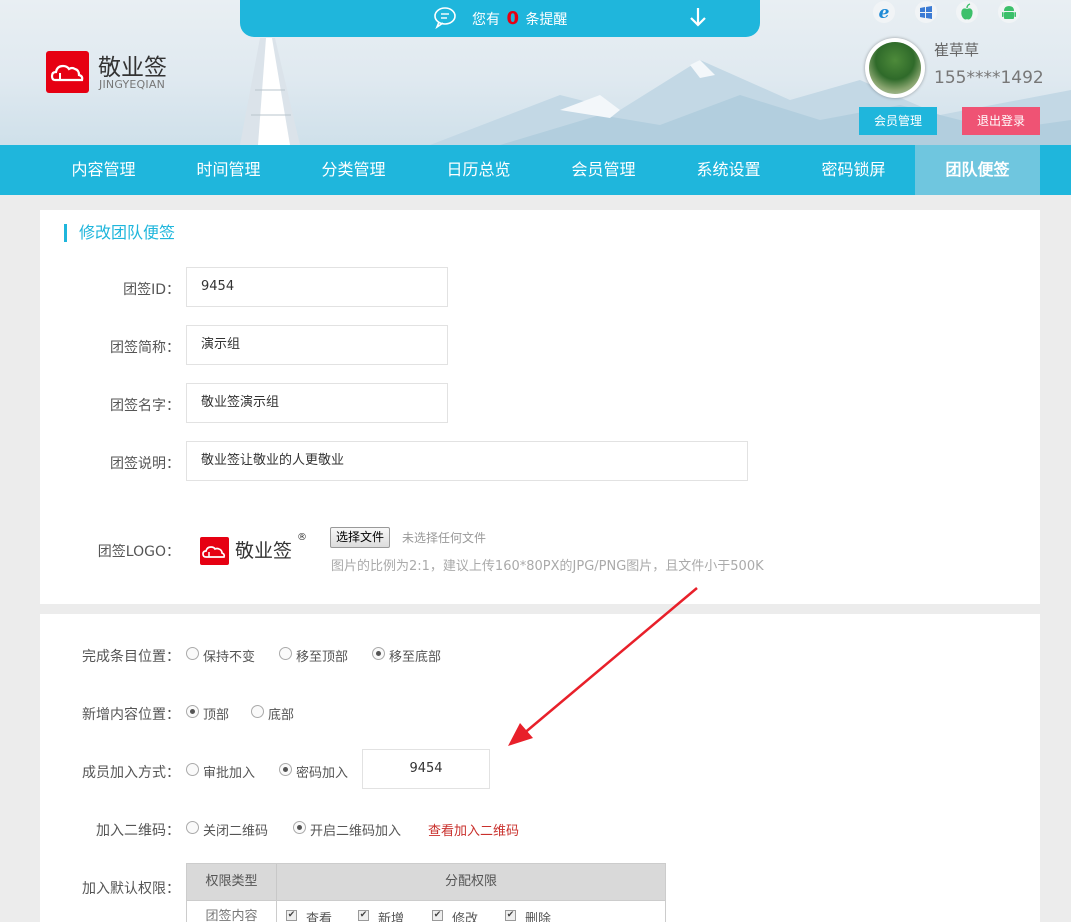  Describe the element at coordinates (926, 13) in the screenshot. I see `windows-icon` at that location.